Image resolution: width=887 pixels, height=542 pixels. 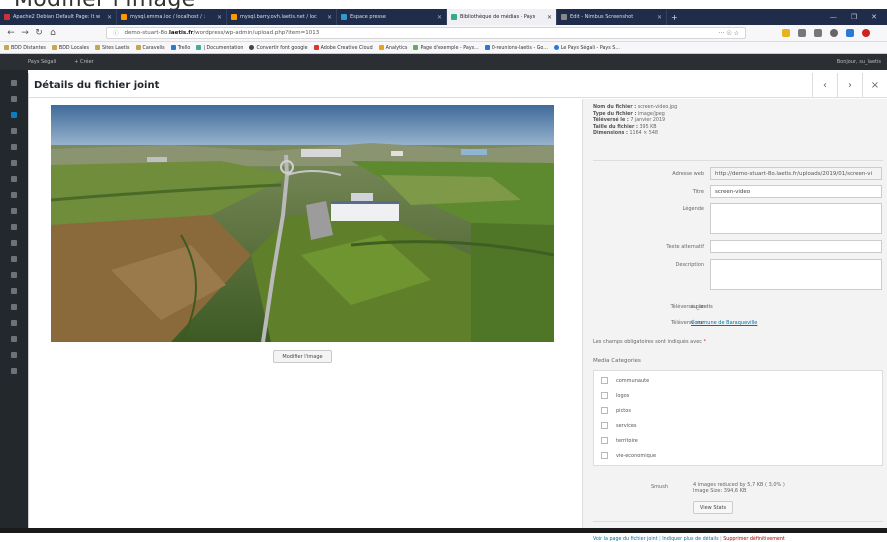 I want to click on next-button: ›, so click(x=849, y=85).